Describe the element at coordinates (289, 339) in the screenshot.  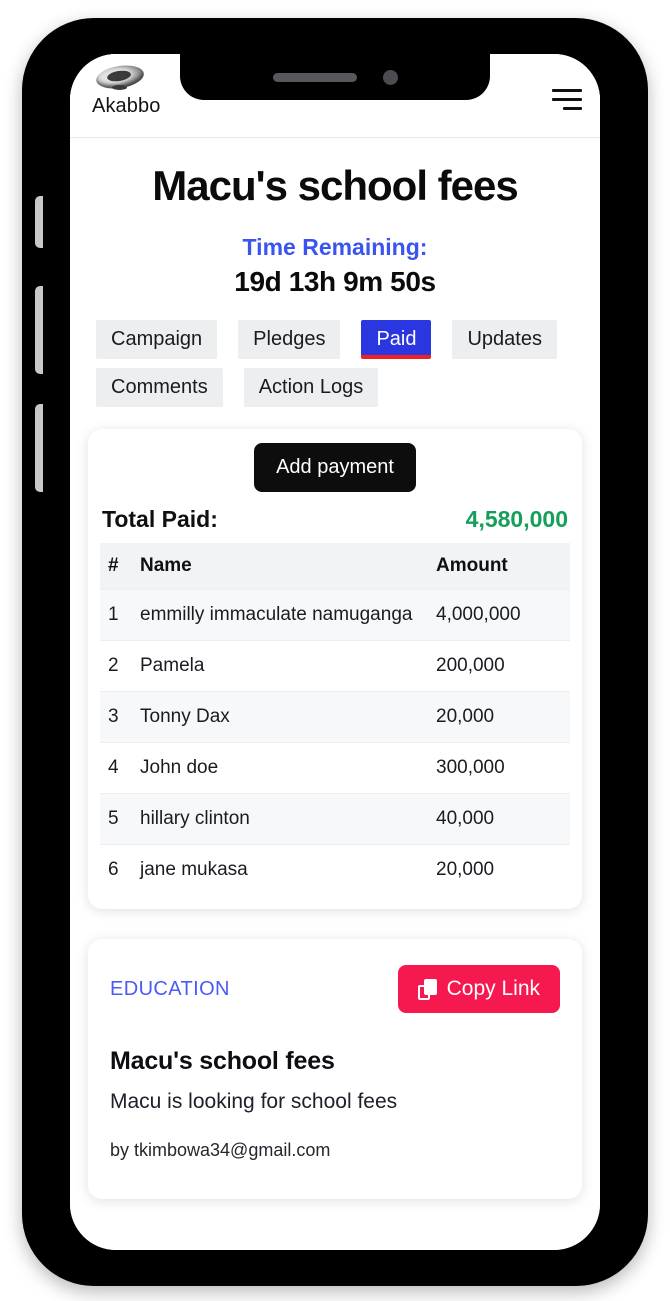
I see `tab-pledges: Pledges` at that location.